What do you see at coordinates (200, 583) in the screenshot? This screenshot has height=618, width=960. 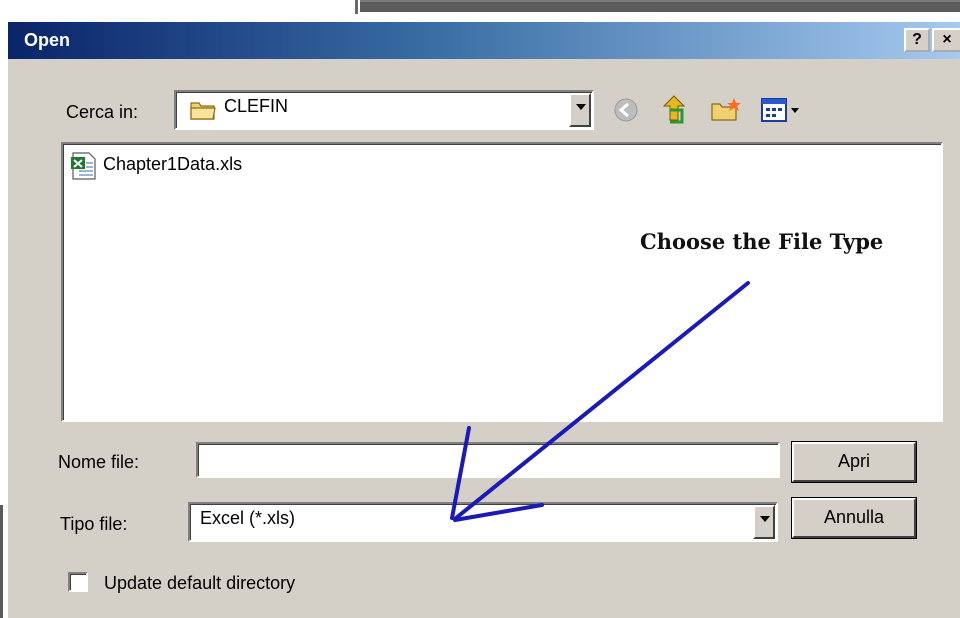 I see `update-directory-label: Update default directory` at bounding box center [200, 583].